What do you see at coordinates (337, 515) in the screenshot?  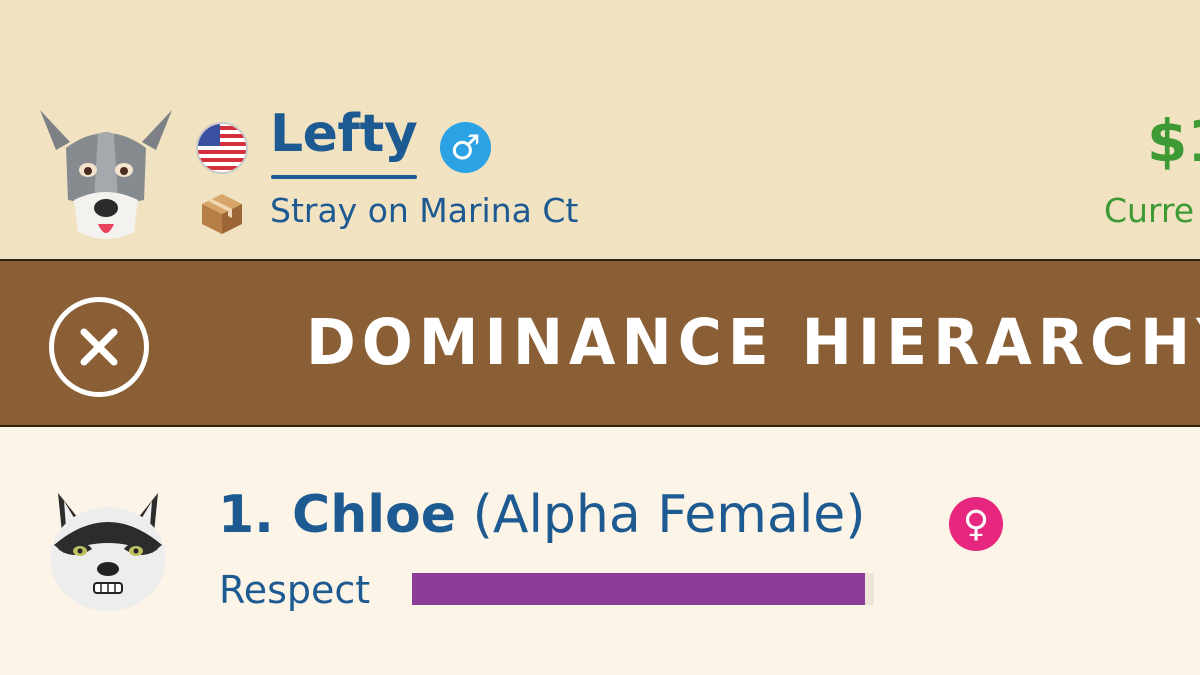 I see `rank-name: 1. Chloe` at bounding box center [337, 515].